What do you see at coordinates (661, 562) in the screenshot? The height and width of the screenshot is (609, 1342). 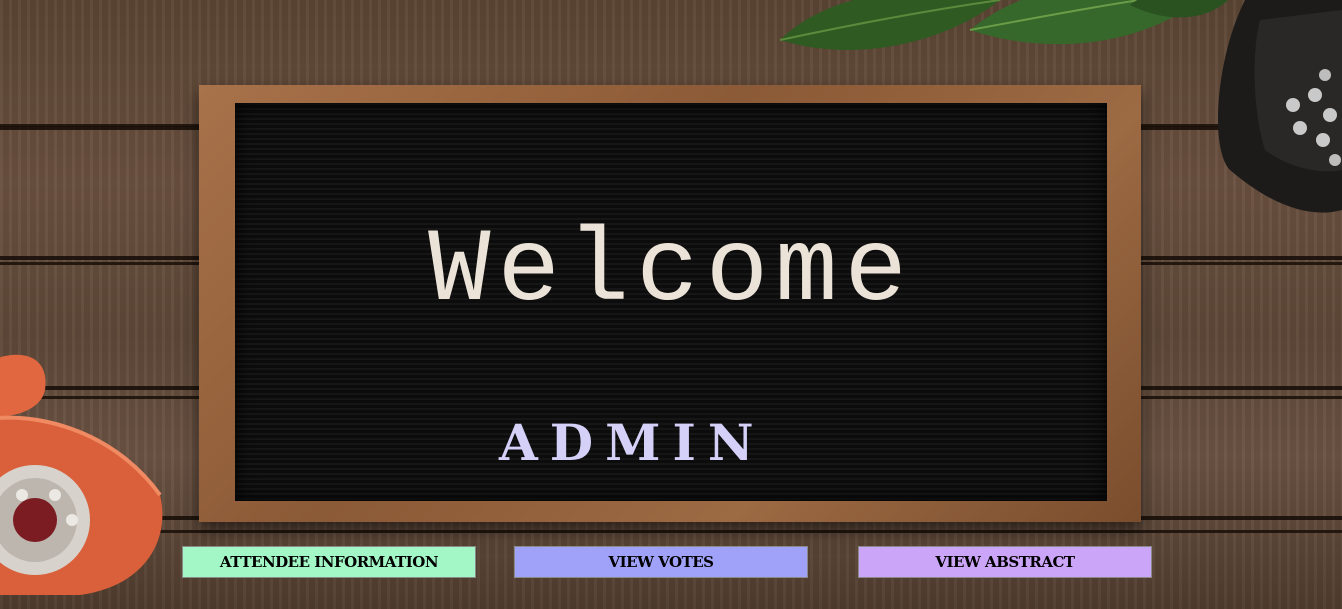 I see `view-votes-button: VIEW VOTES` at bounding box center [661, 562].